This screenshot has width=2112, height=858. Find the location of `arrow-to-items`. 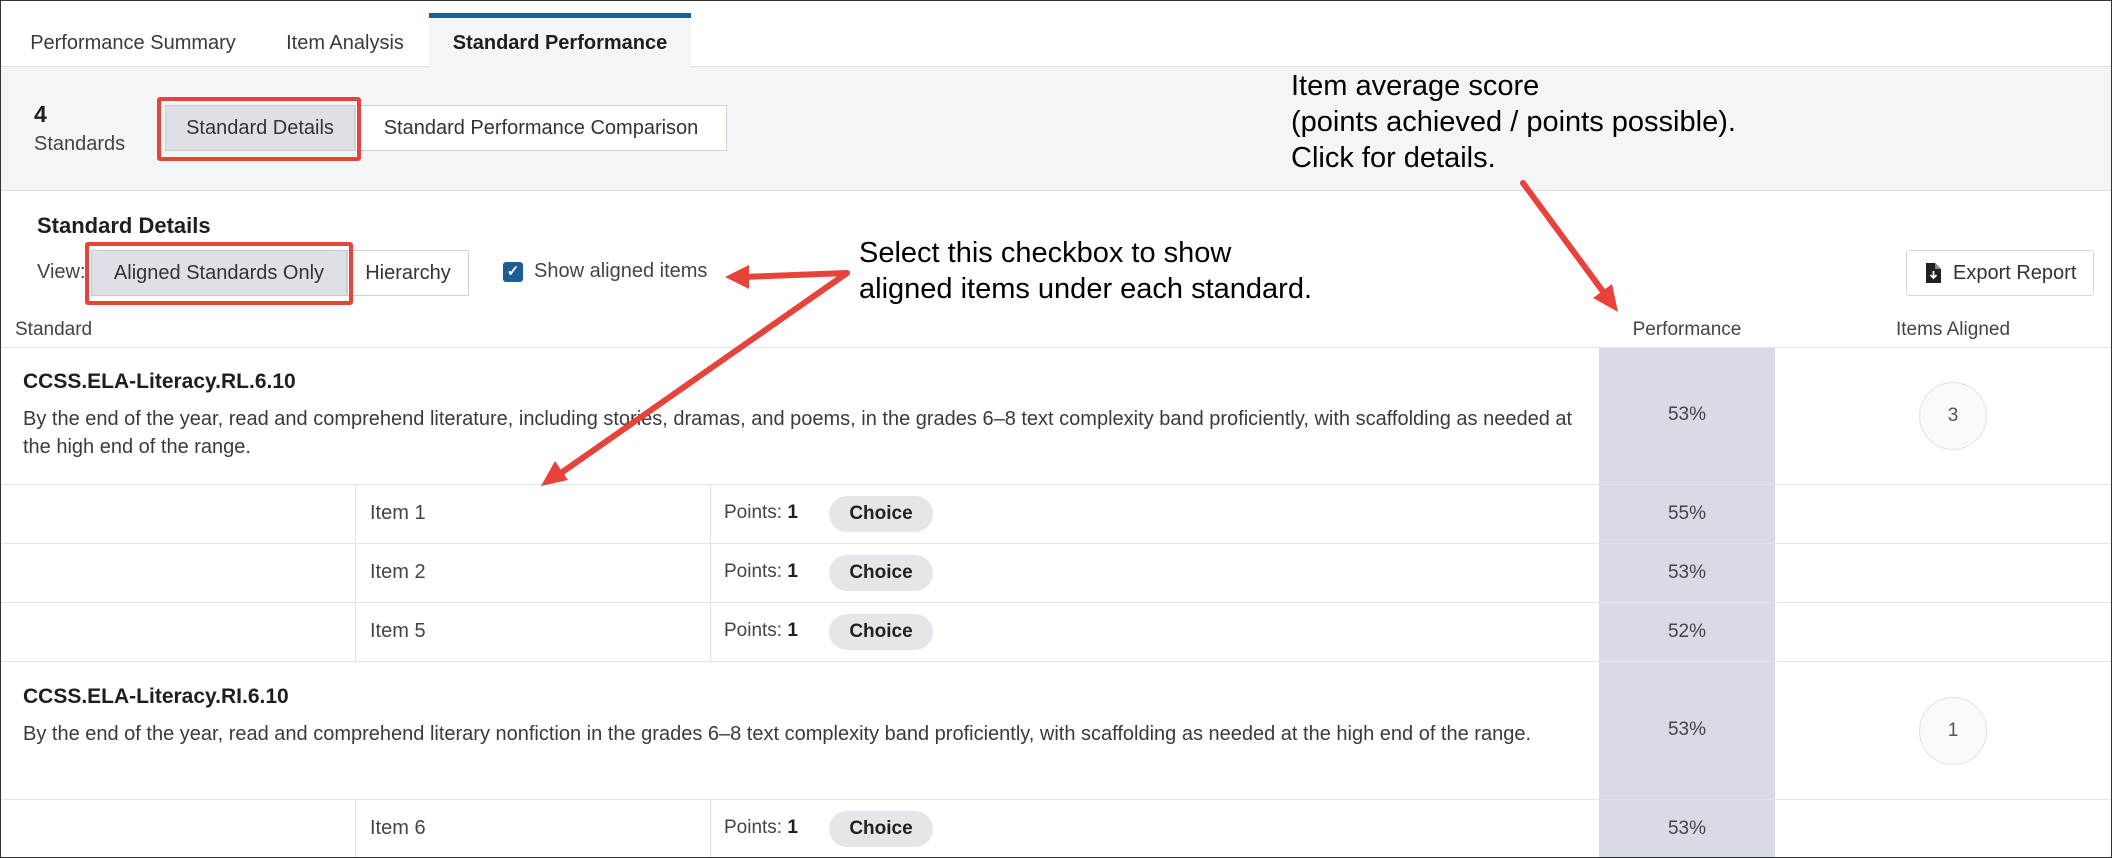

arrow-to-items is located at coordinates (704, 373).